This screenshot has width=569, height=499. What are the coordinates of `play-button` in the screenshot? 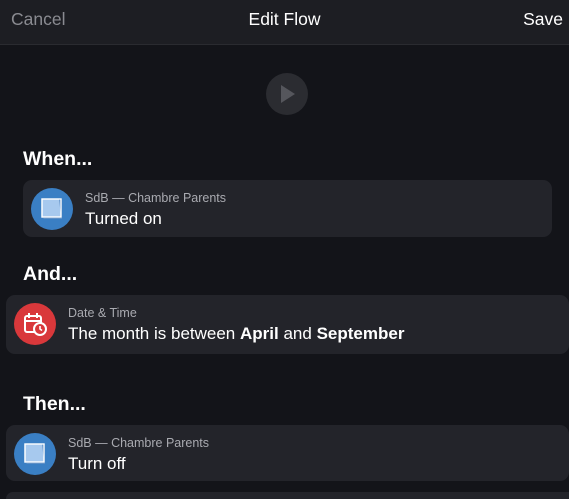 It's located at (287, 94).